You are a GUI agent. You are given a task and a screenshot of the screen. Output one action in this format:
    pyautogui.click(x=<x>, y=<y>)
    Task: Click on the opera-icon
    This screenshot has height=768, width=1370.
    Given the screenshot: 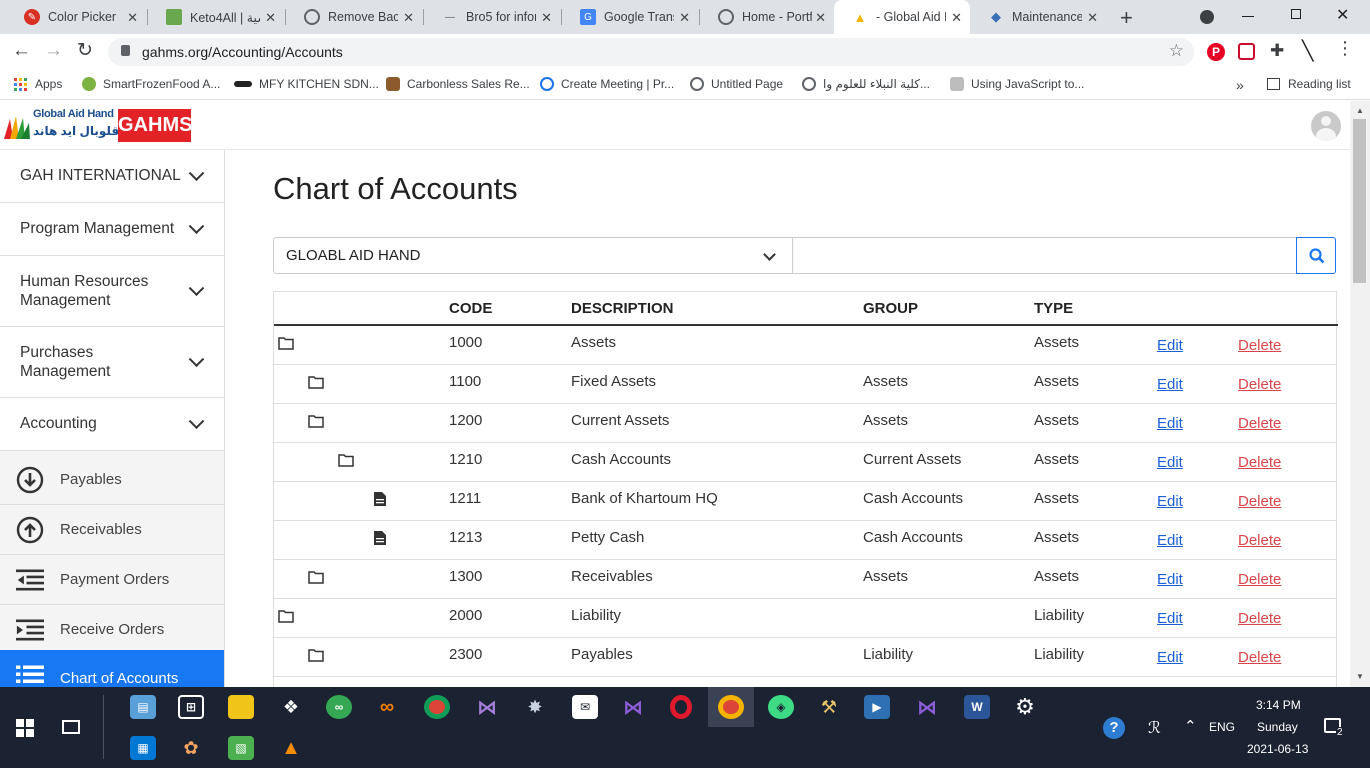 What is the action you would take?
    pyautogui.click(x=681, y=707)
    